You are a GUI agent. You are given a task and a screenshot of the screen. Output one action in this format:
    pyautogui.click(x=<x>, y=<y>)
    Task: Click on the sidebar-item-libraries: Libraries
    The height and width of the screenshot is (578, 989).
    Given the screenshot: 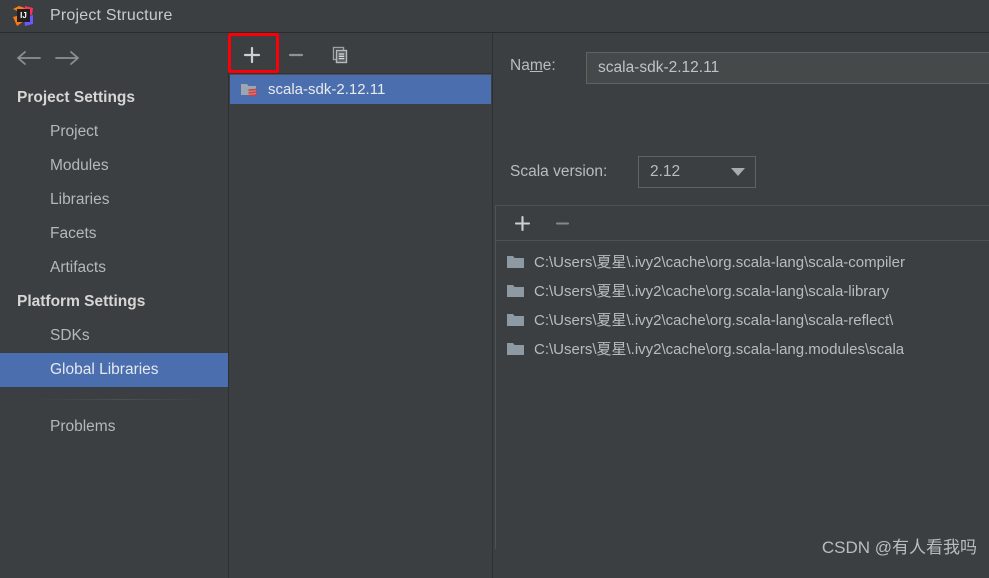 What is the action you would take?
    pyautogui.click(x=114, y=200)
    